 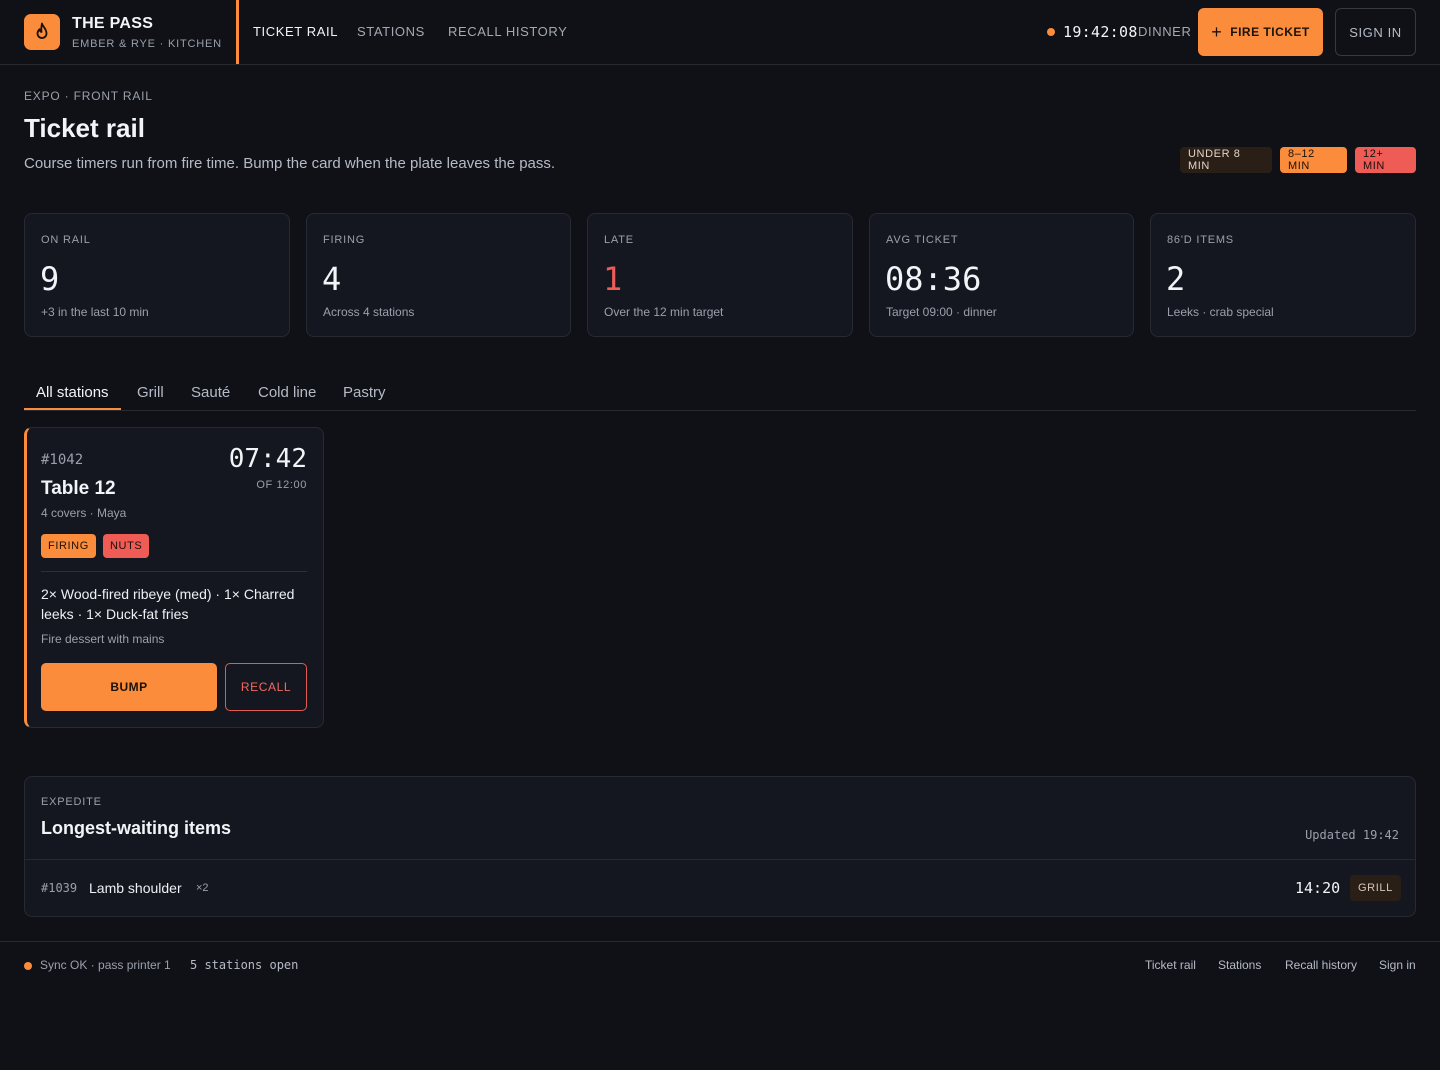 I want to click on fire-ticket-label: FIRE TICKET, so click(x=1270, y=32).